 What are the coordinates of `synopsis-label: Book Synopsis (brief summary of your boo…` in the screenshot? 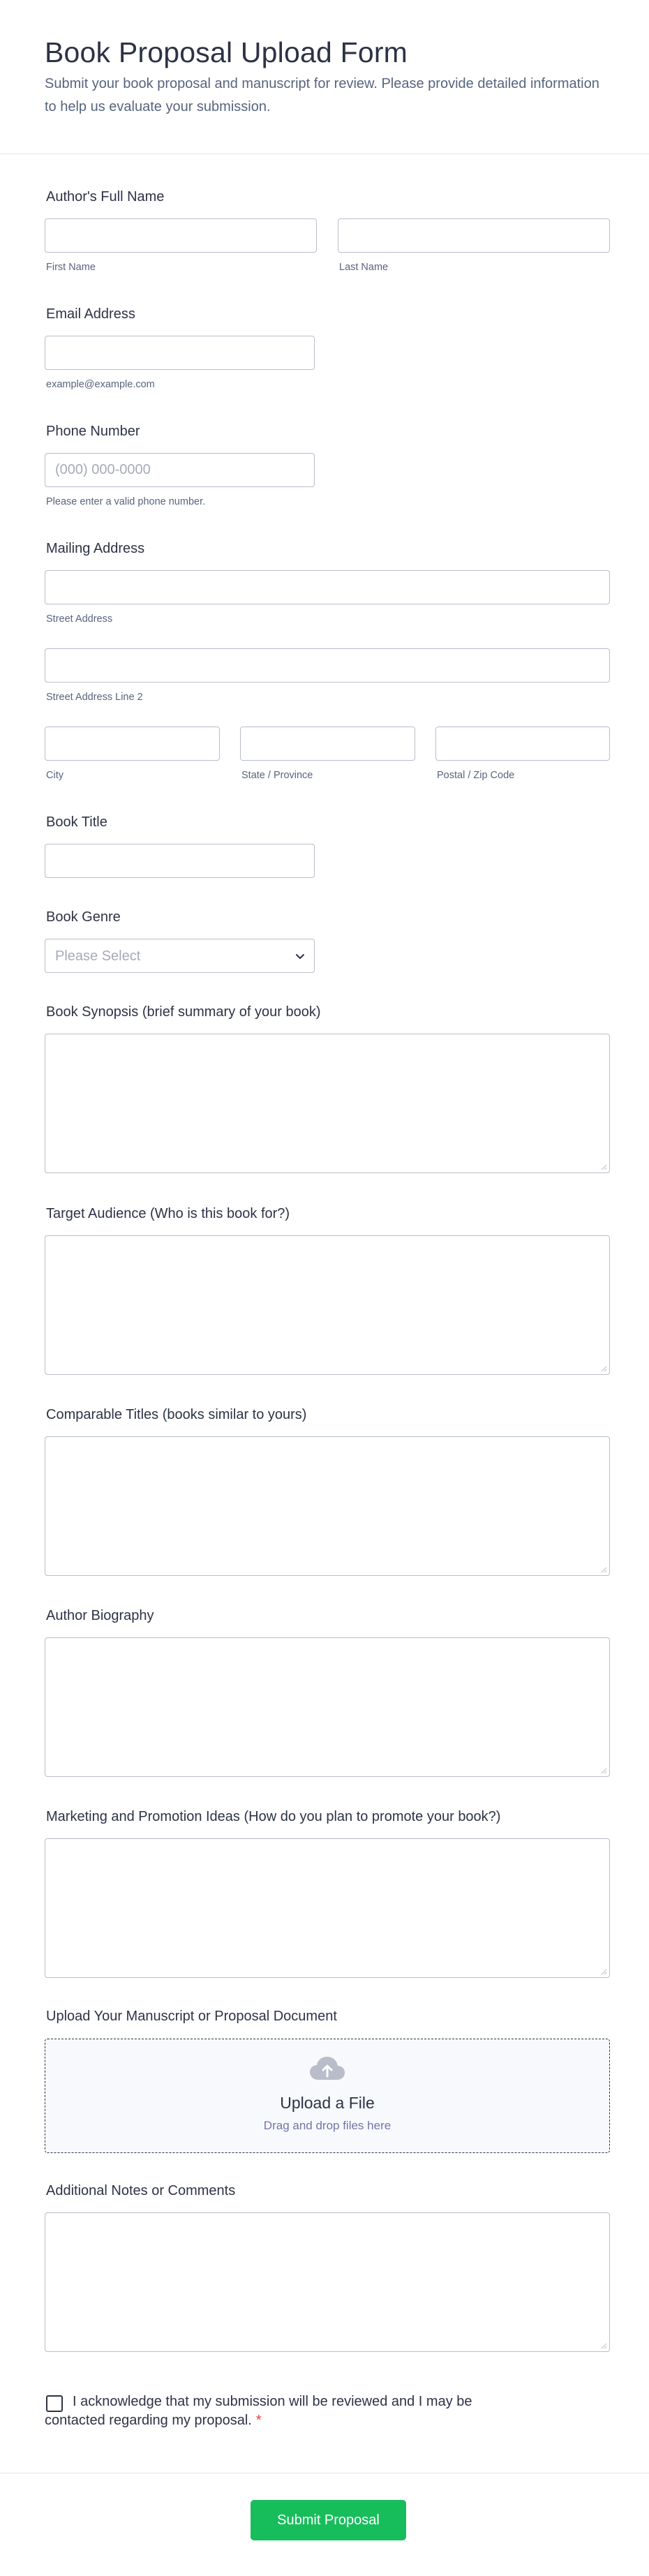 It's located at (184, 1012).